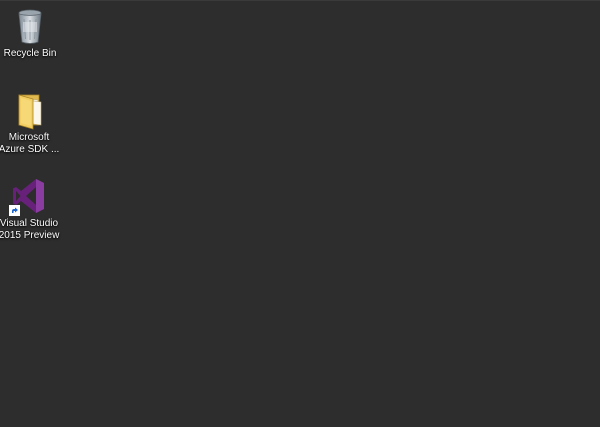 The image size is (600, 427). What do you see at coordinates (14, 210) in the screenshot?
I see `shortcut-arrow-icon` at bounding box center [14, 210].